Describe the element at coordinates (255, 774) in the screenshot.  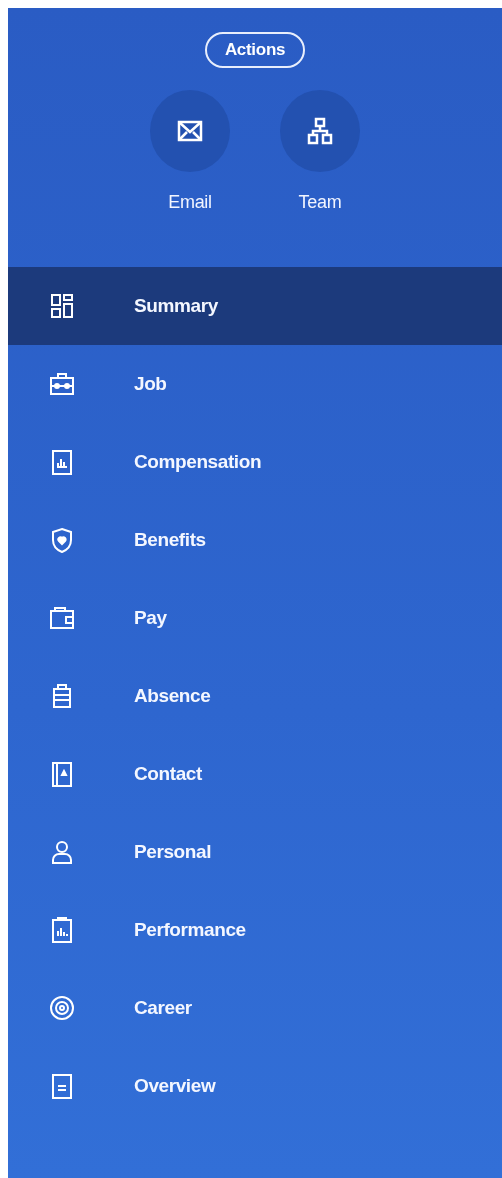
I see `nav-item: Contact` at that location.